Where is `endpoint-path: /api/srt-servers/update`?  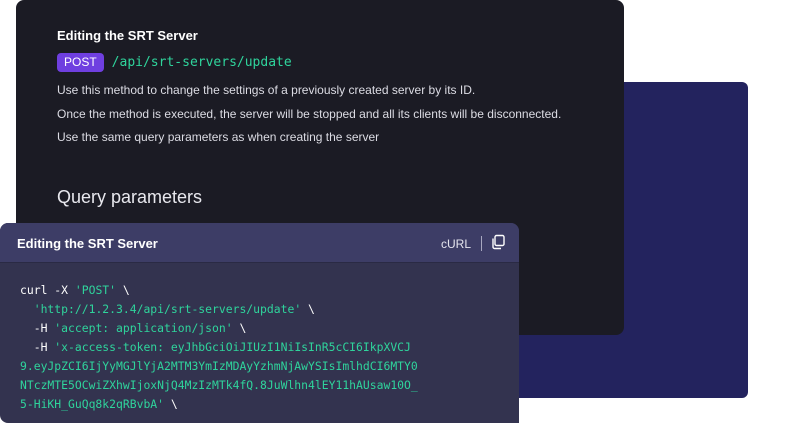 endpoint-path: /api/srt-servers/update is located at coordinates (201, 62).